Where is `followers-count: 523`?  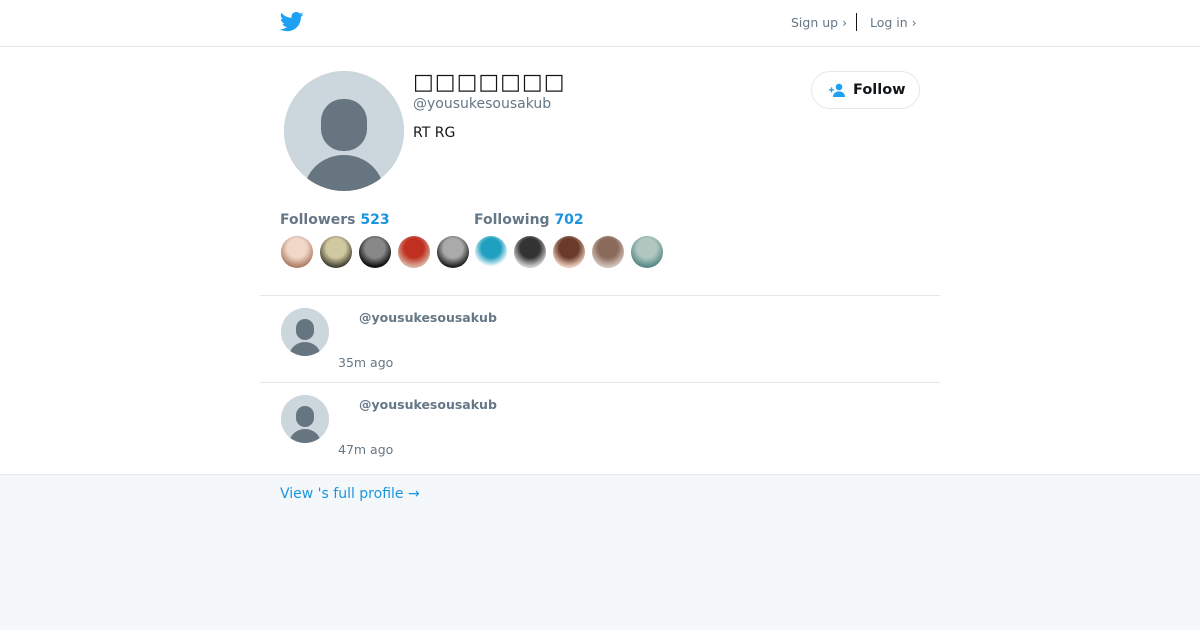 followers-count: 523 is located at coordinates (375, 220).